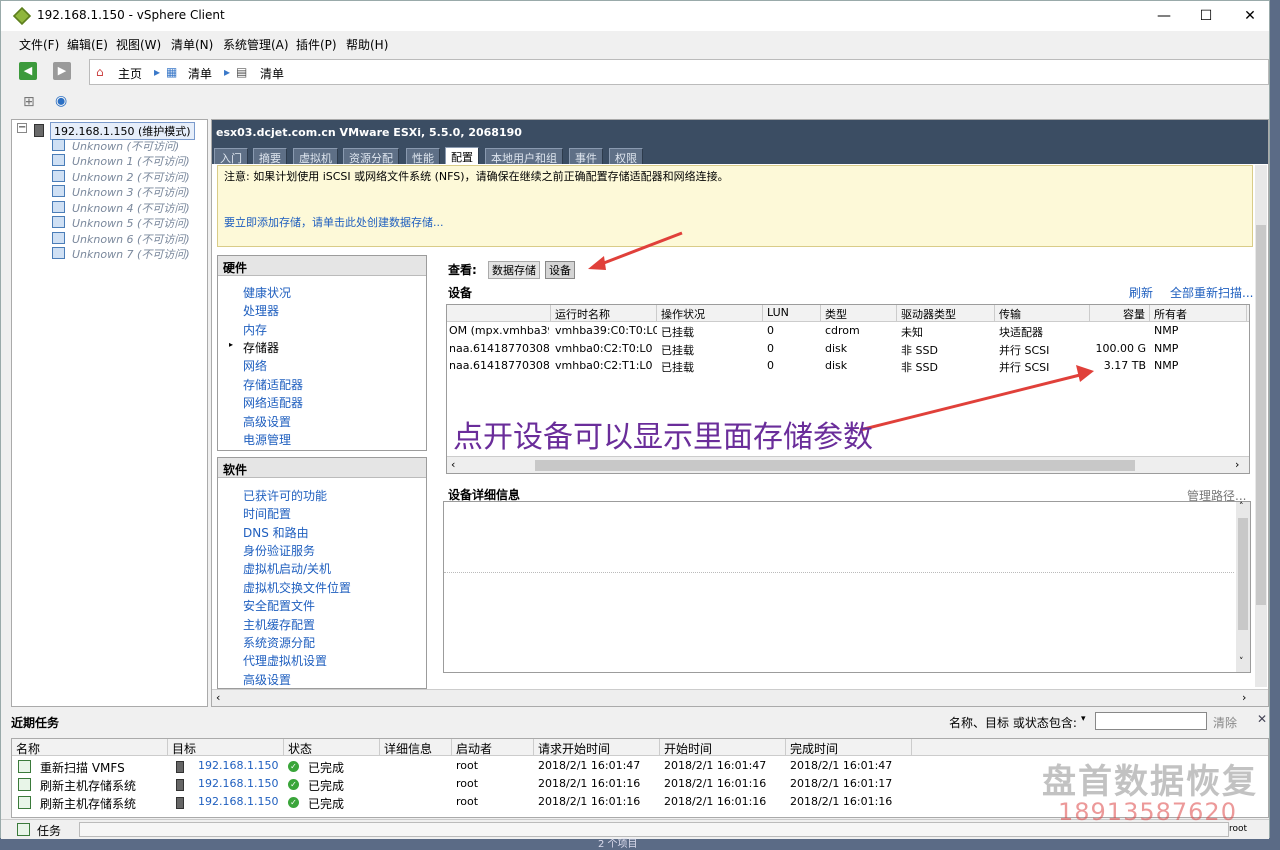  I want to click on tab-local-users: 本地用户和组, so click(524, 156).